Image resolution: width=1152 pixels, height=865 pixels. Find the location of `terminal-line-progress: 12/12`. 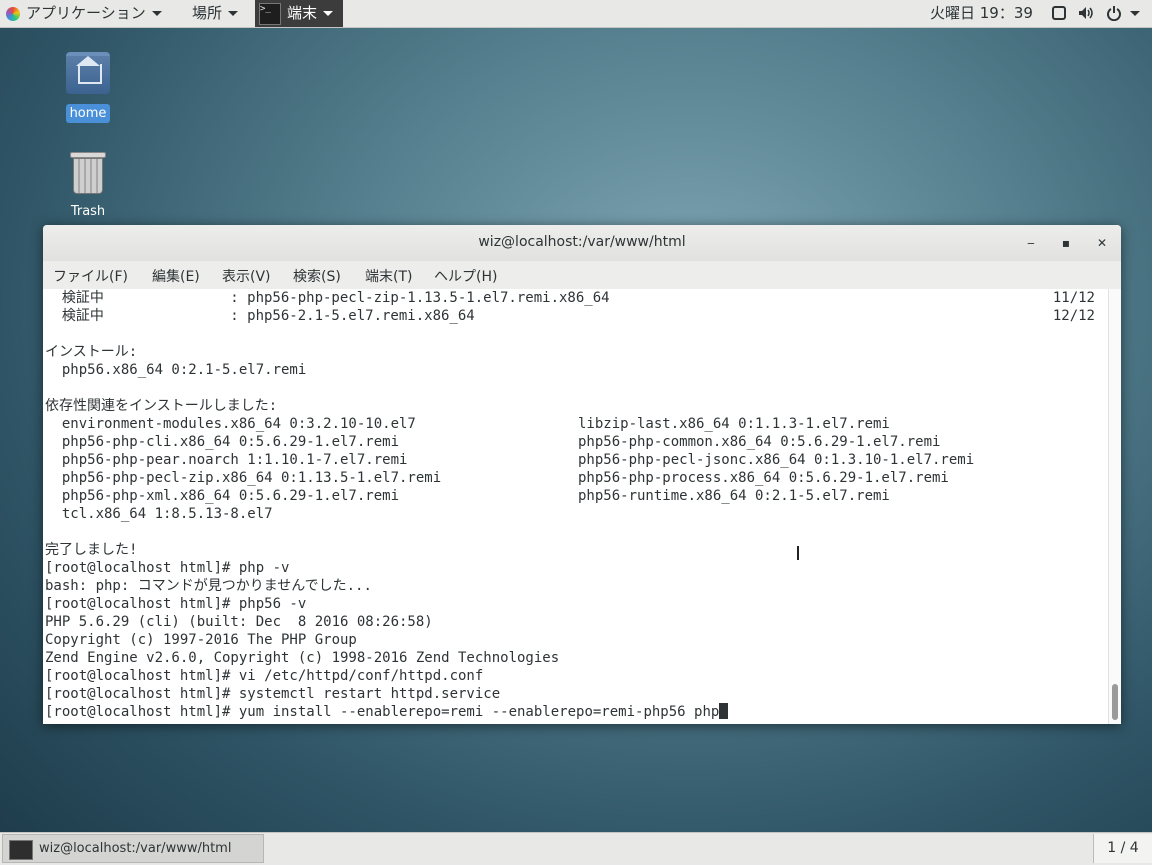

terminal-line-progress: 12/12 is located at coordinates (1073, 316).